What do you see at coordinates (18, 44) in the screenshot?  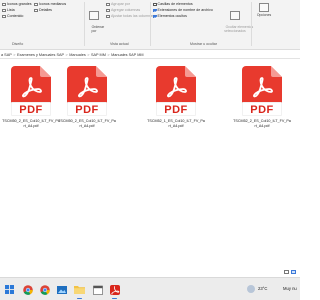 I see `group-label-layout: Diseño` at bounding box center [18, 44].